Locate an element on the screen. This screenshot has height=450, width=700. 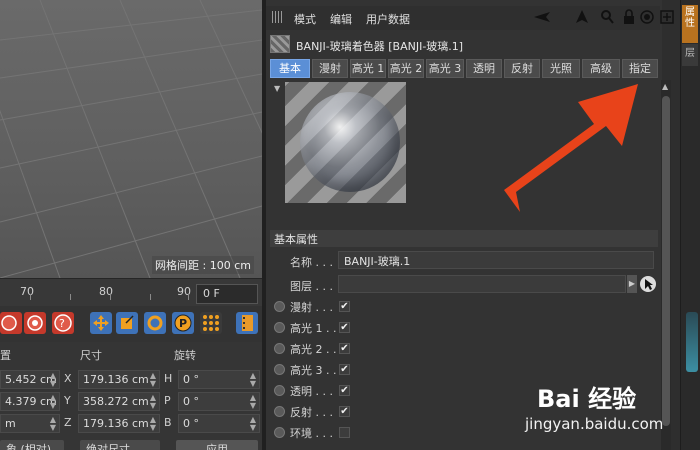
side-tab-layers: 层 is located at coordinates (690, 55).